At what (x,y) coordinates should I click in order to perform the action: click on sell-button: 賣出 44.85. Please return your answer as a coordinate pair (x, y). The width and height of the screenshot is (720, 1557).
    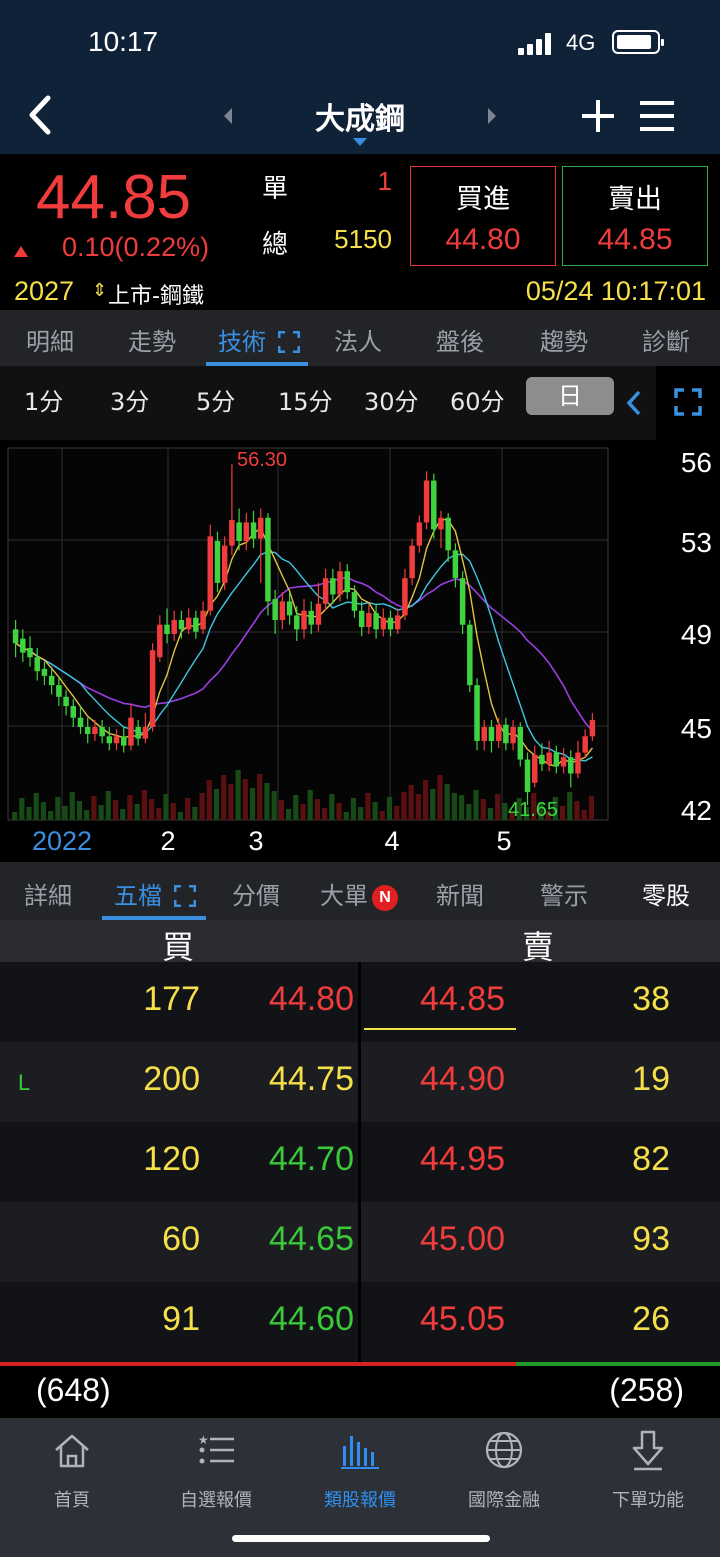
    Looking at the image, I should click on (635, 216).